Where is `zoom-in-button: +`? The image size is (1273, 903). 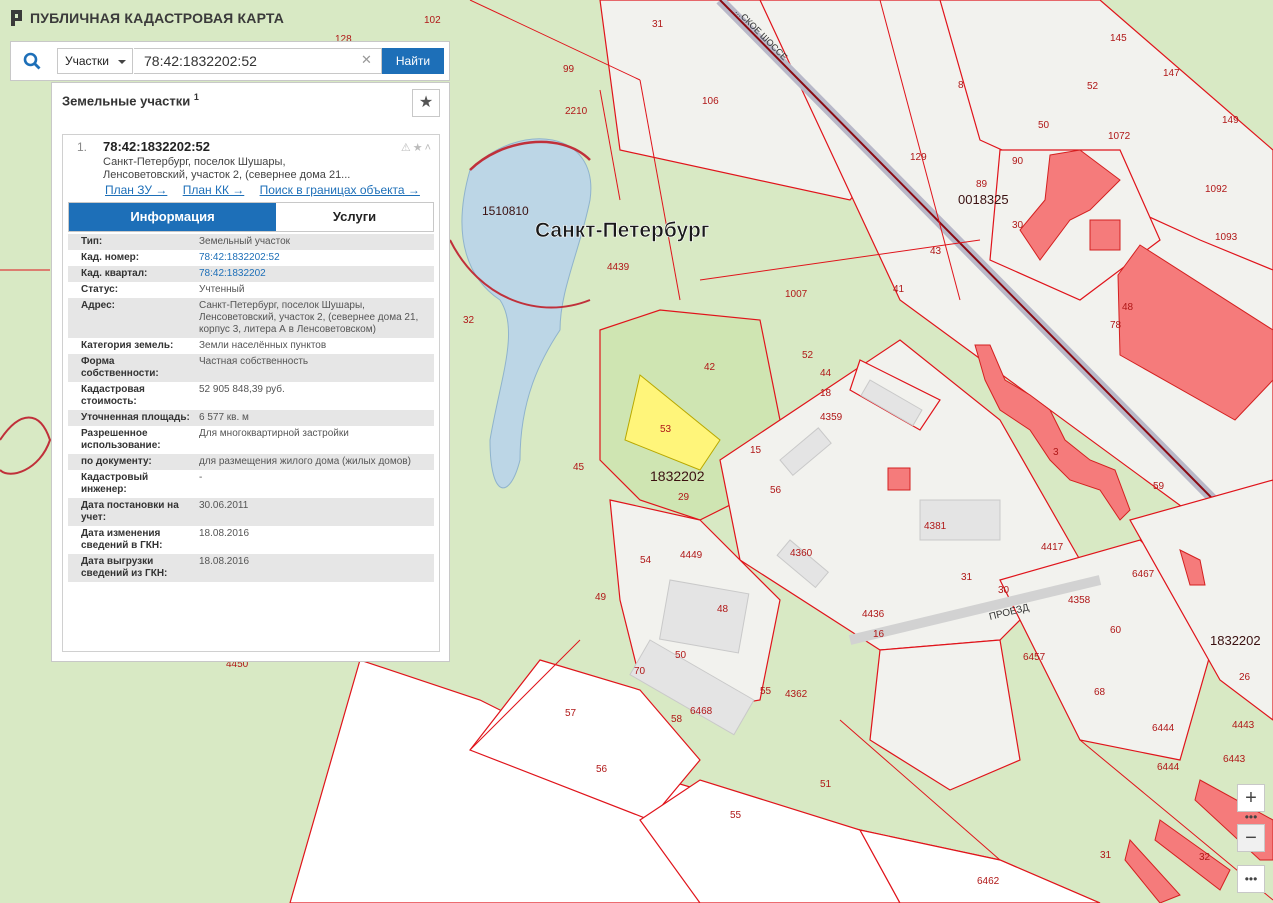 zoom-in-button: + is located at coordinates (1251, 798).